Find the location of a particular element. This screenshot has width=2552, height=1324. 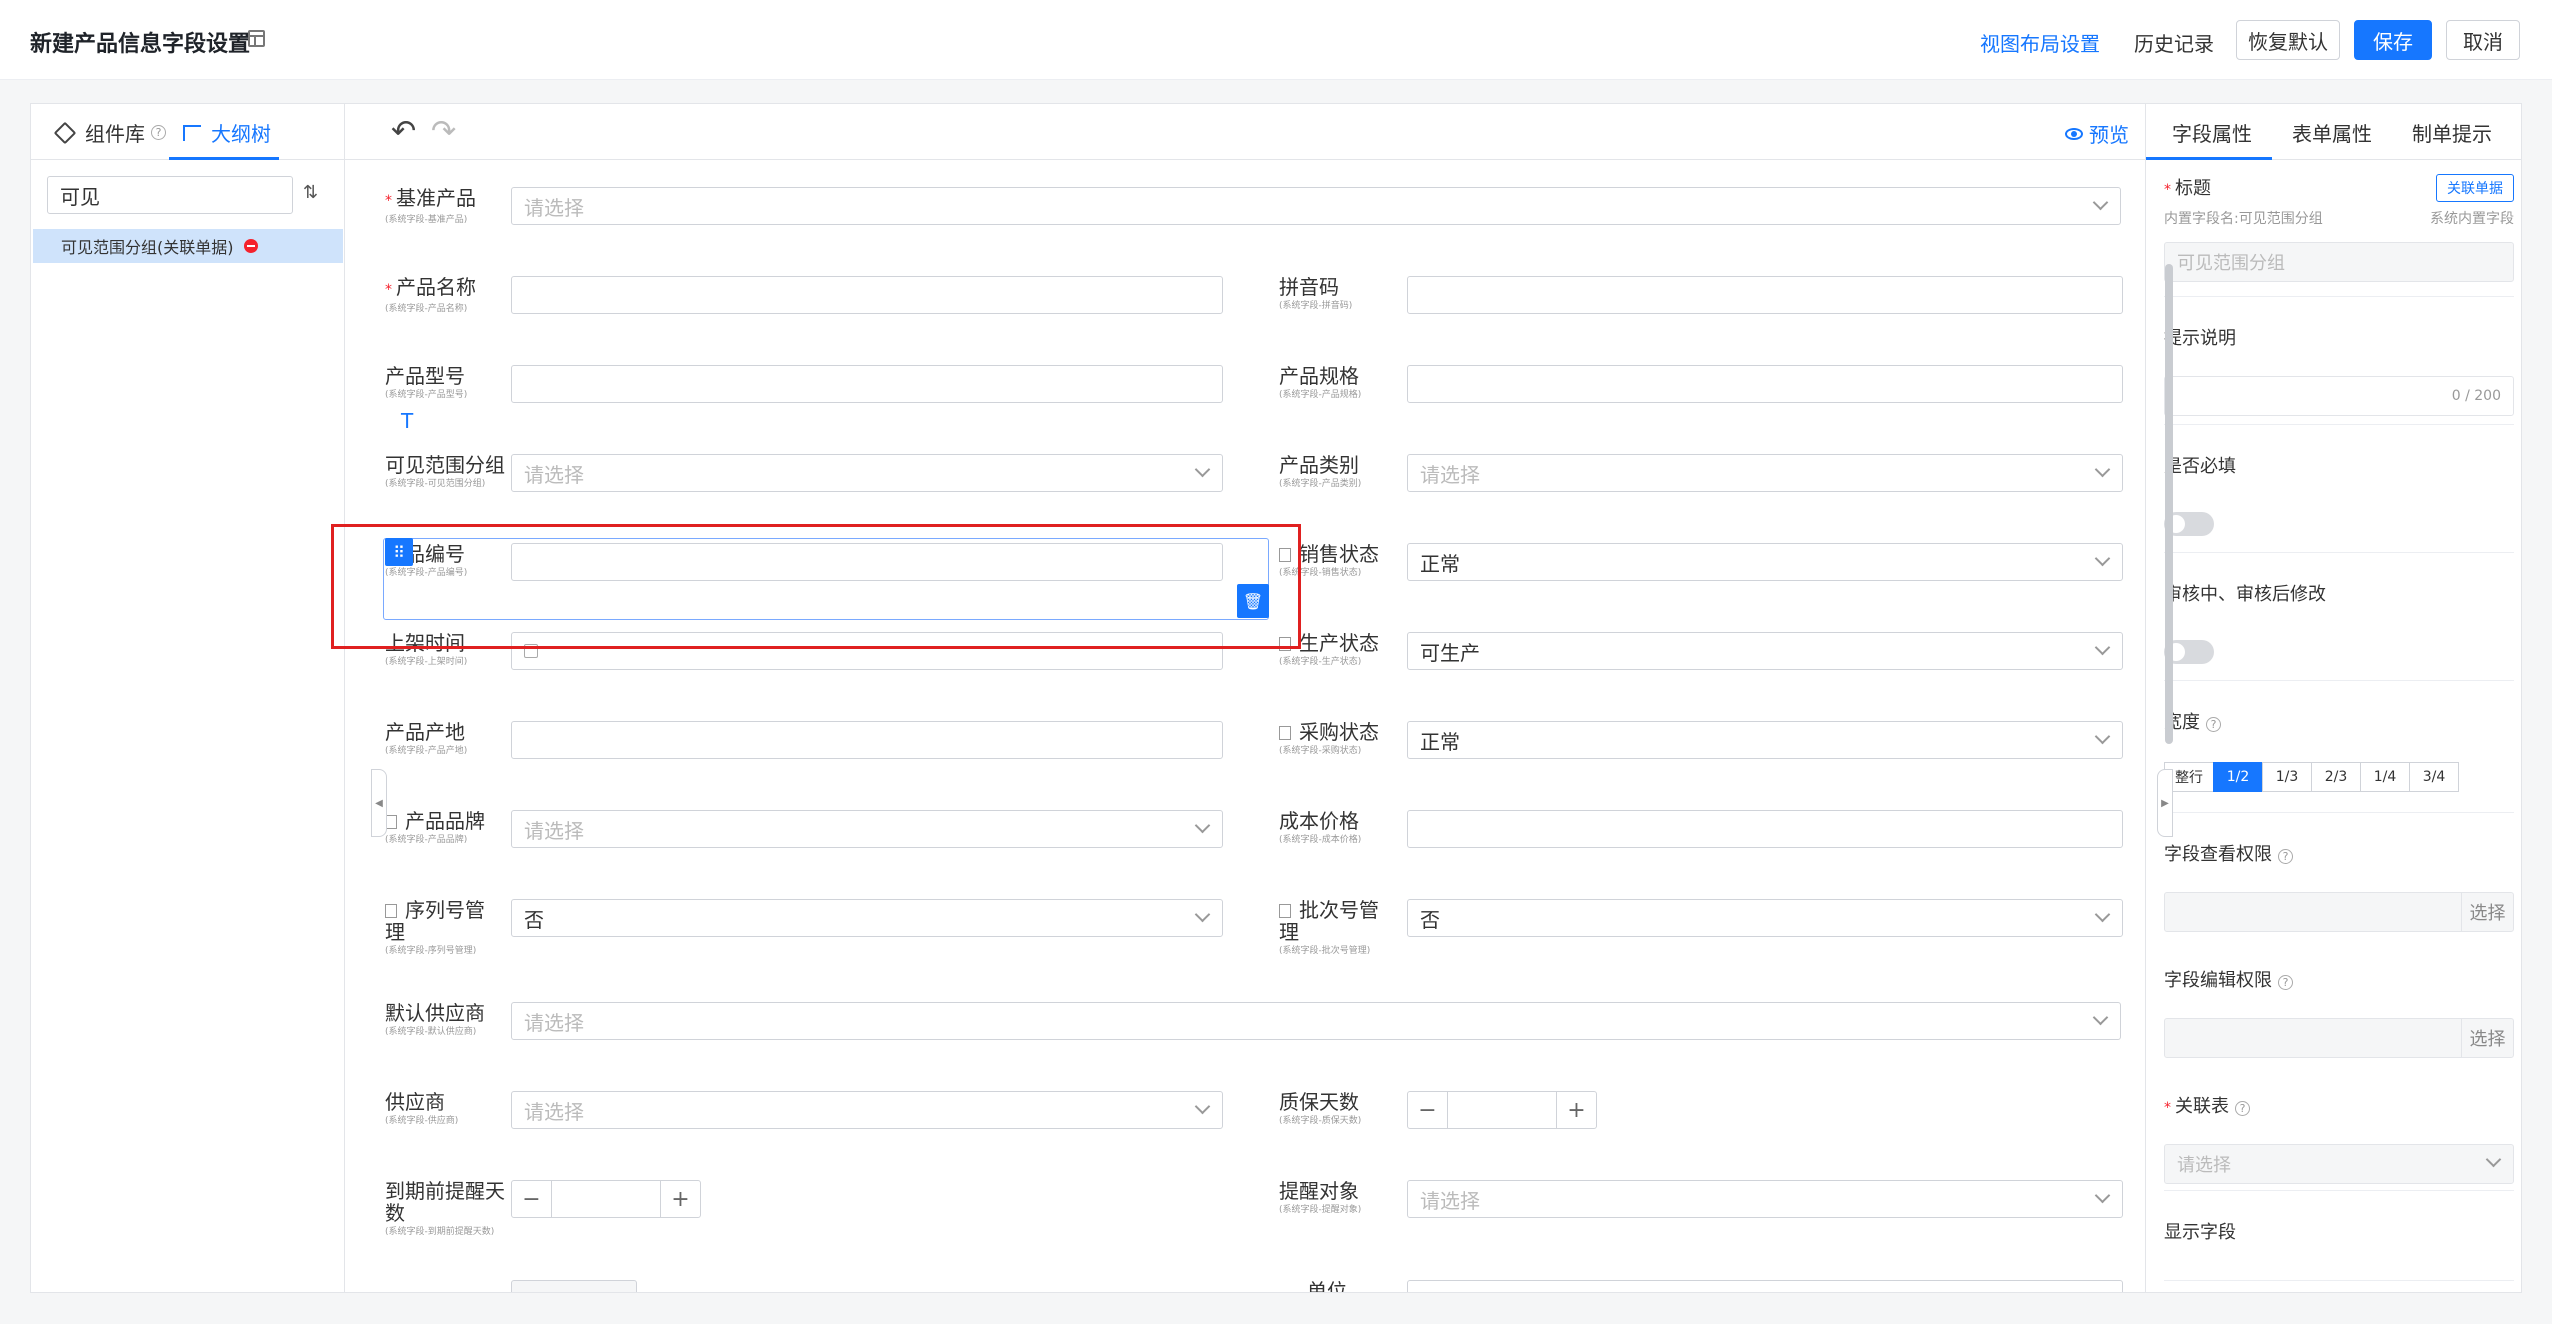

field-prod-status: 生产状态 (系统字段-生产状态) 可生产 is located at coordinates (1701, 662).